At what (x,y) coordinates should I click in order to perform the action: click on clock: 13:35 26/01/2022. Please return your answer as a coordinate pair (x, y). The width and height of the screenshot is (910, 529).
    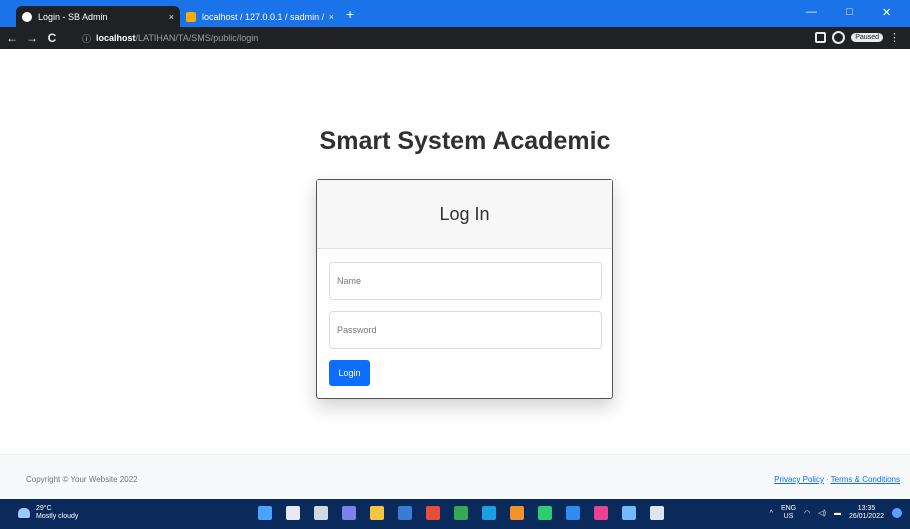
    Looking at the image, I should click on (866, 513).